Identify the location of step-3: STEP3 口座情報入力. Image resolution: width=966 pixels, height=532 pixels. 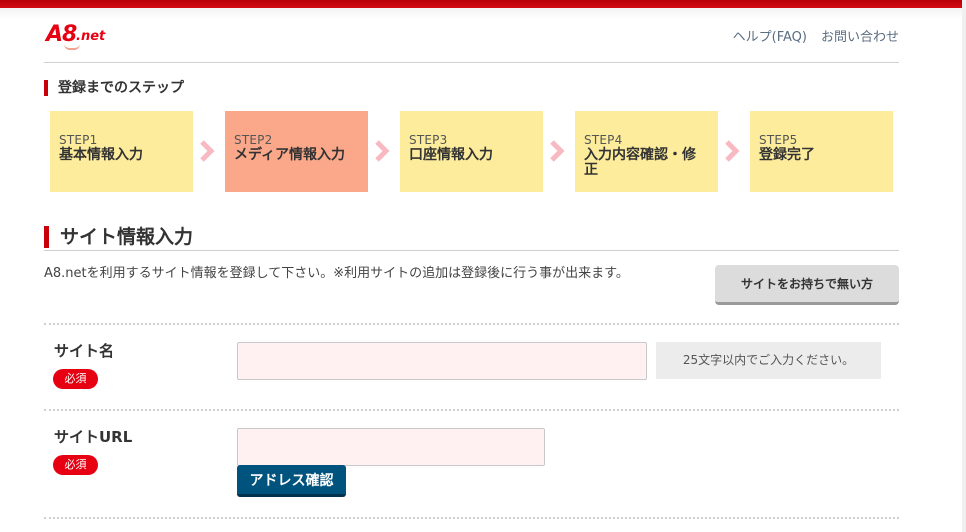
(471, 151).